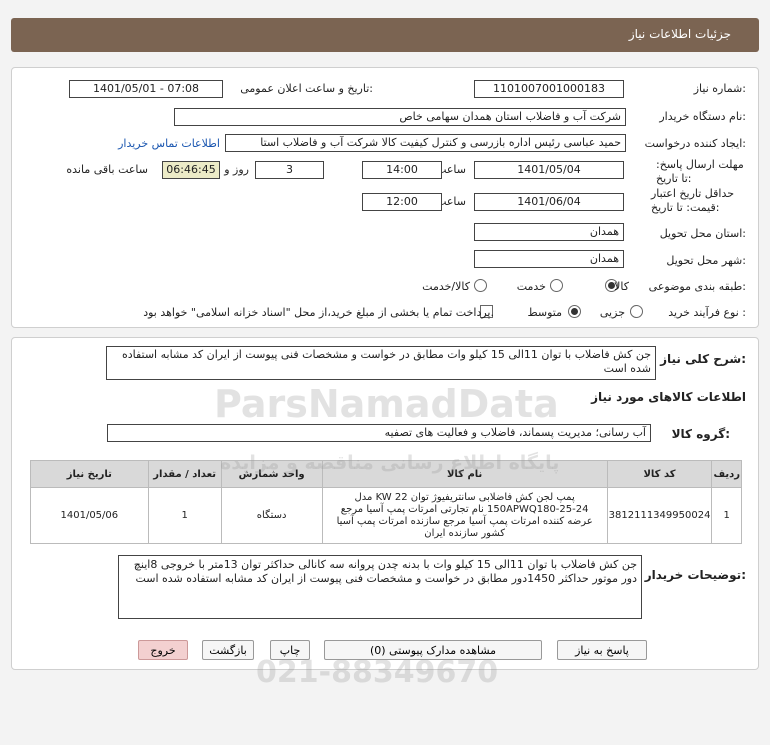 This screenshot has width=770, height=745. What do you see at coordinates (146, 89) in the screenshot?
I see `announce-field: 1401/05/01 - 07:08` at bounding box center [146, 89].